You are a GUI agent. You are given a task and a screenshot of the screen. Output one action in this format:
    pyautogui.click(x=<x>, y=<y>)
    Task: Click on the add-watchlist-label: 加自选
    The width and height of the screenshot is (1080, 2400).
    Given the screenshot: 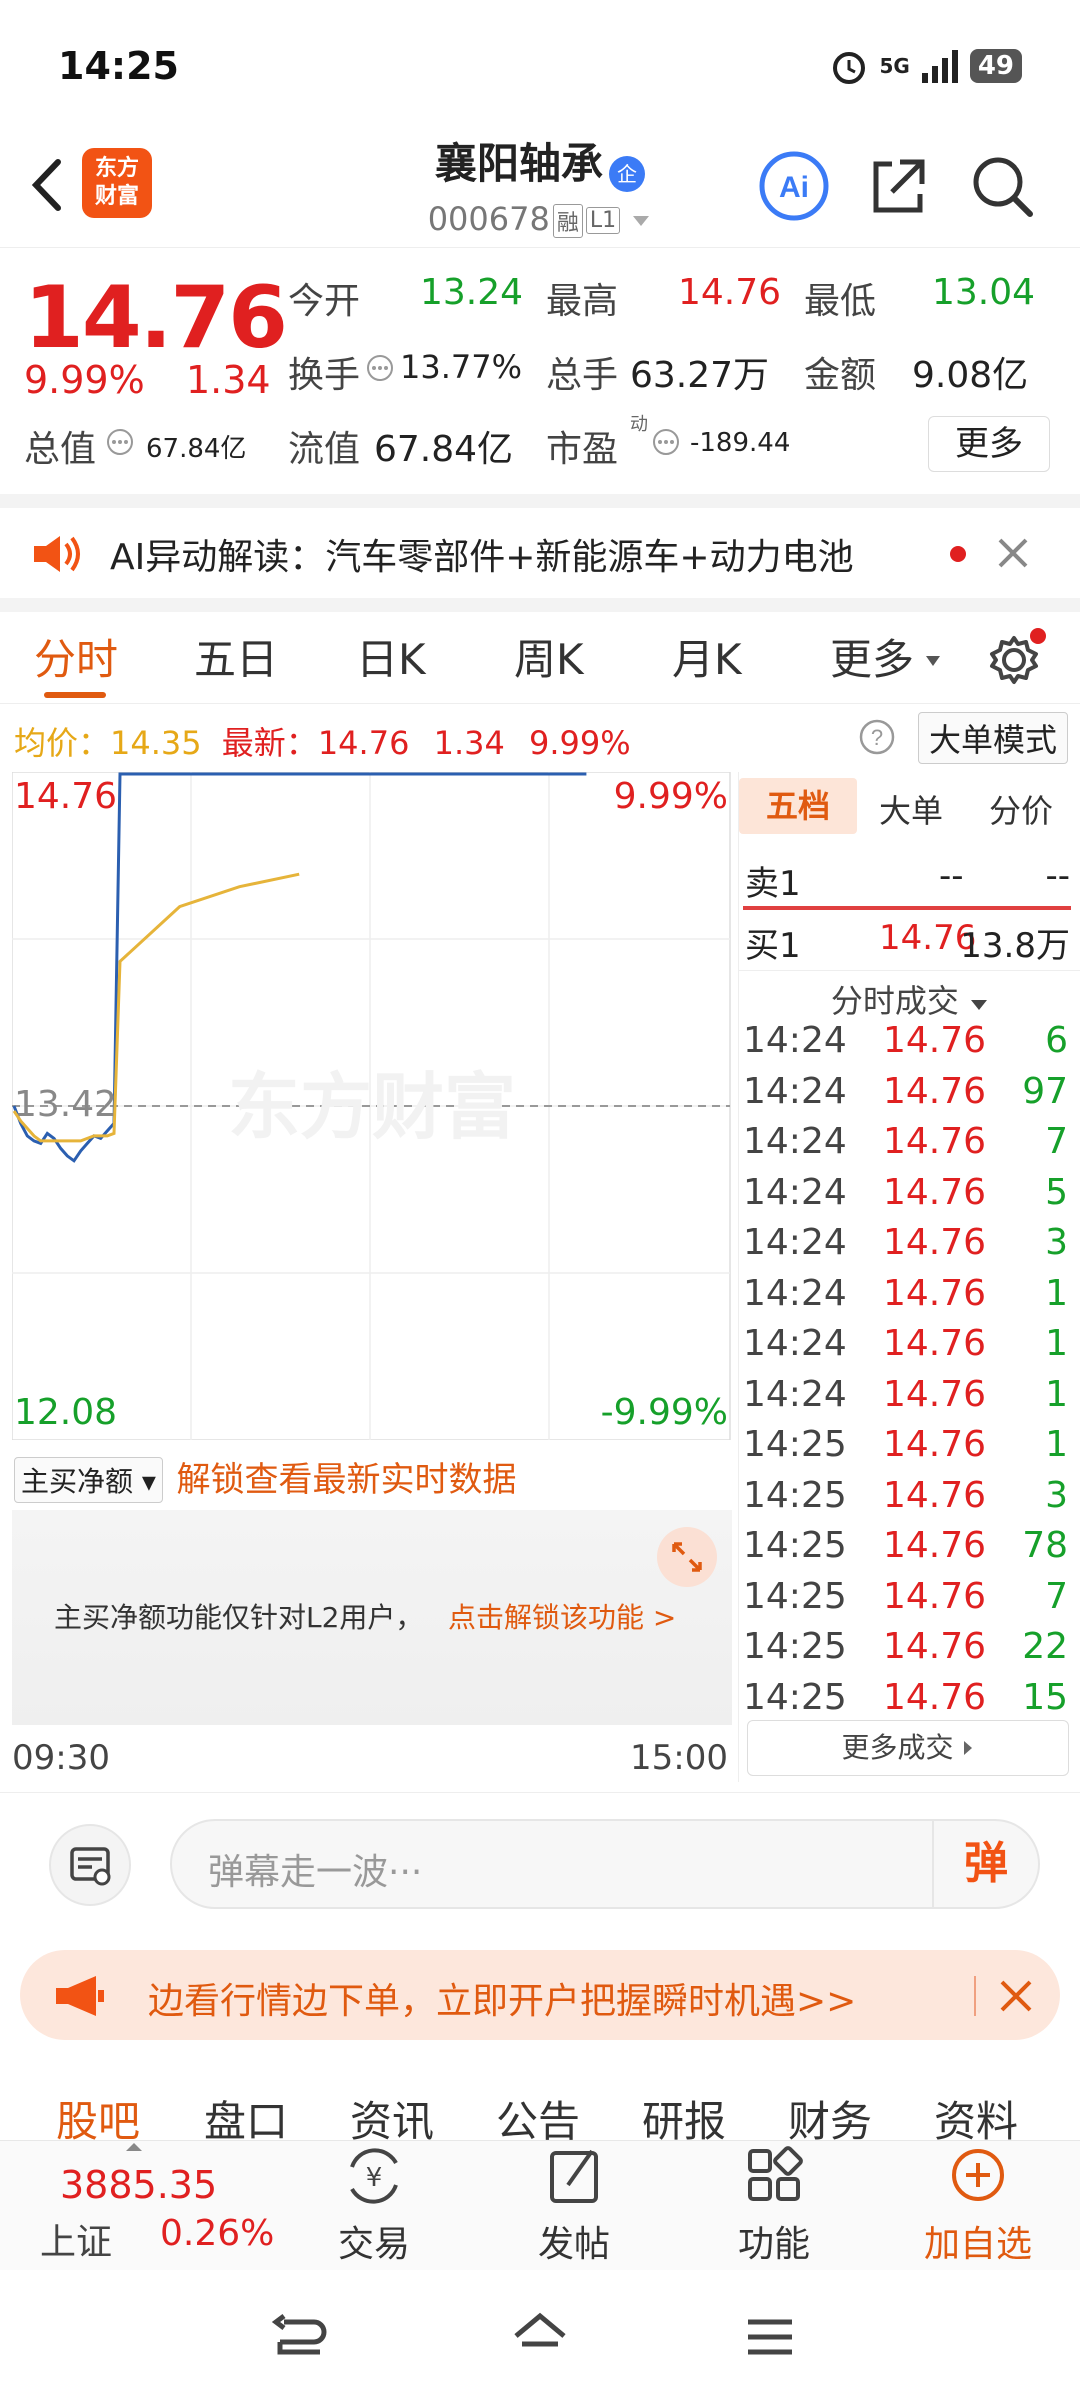 What is the action you would take?
    pyautogui.click(x=977, y=2244)
    